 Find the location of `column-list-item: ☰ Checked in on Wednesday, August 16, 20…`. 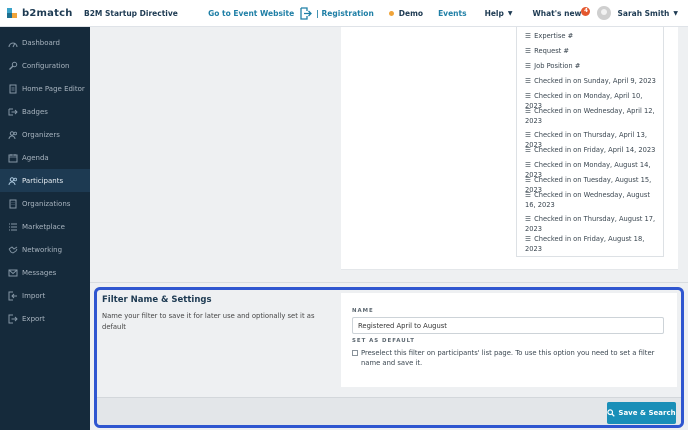

column-list-item: ☰ Checked in on Wednesday, August 16, 20… is located at coordinates (593, 200).